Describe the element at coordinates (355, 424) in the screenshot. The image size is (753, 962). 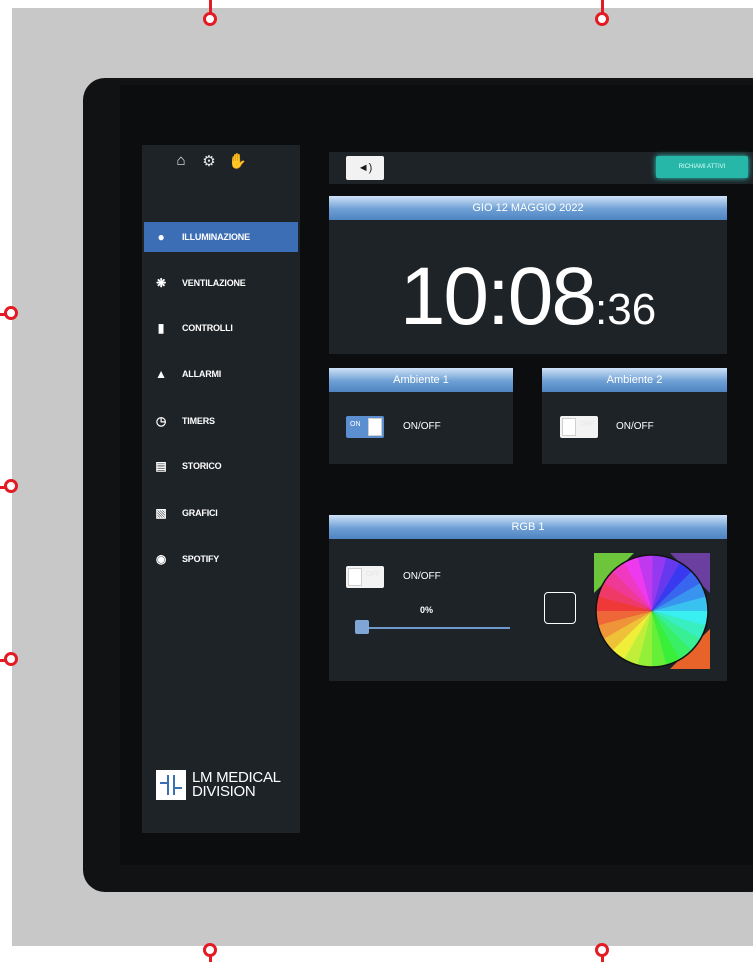
I see `toggle-text: ON` at that location.